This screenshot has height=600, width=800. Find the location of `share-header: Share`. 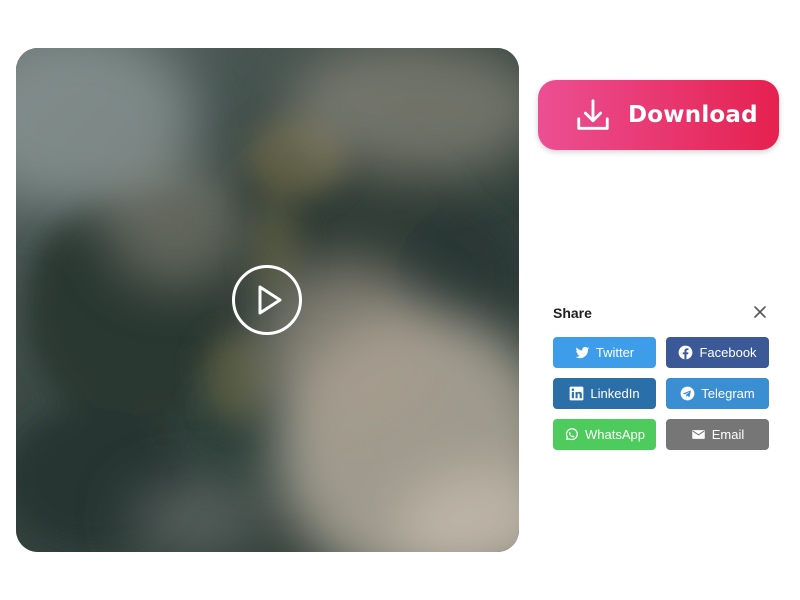

share-header: Share is located at coordinates (661, 313).